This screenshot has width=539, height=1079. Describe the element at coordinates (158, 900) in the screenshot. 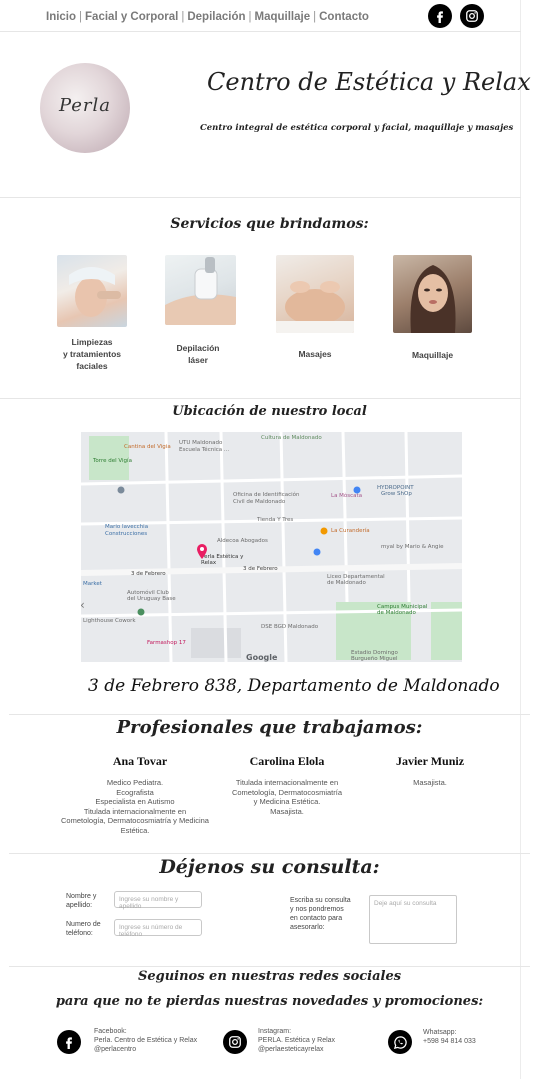

I see `name-input: Ingrese su nombre y apellido` at that location.